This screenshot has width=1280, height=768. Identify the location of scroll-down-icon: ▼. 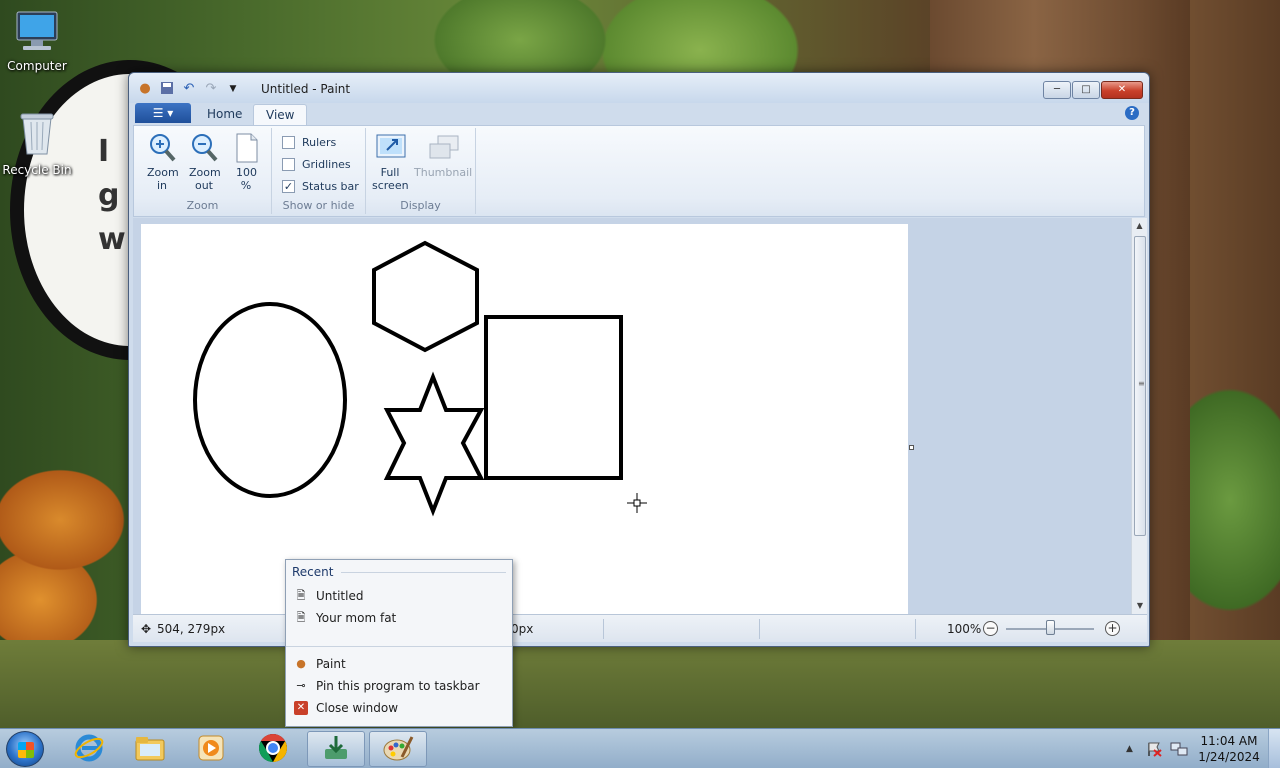
(1140, 606).